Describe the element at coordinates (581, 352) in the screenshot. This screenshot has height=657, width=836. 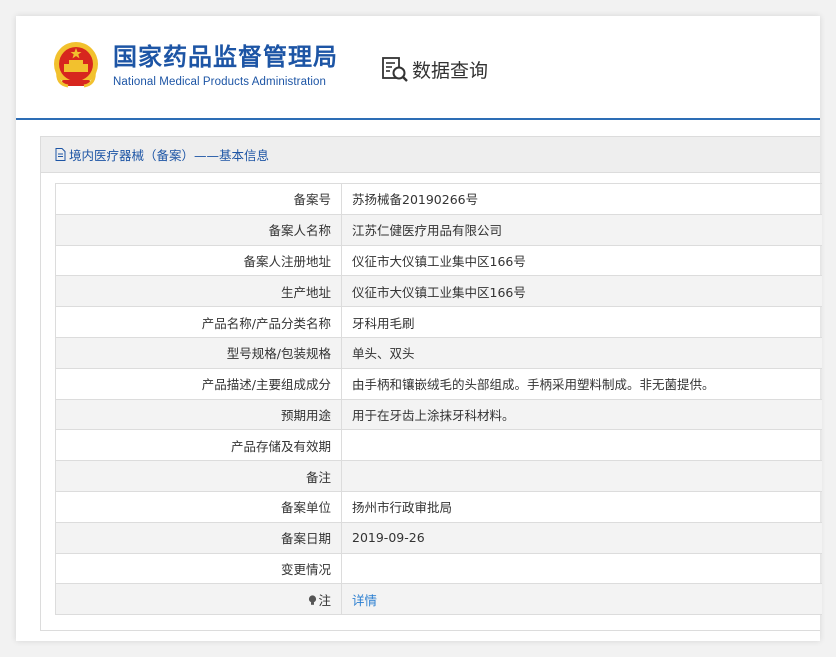
I see `field-value: 单头、双头` at that location.